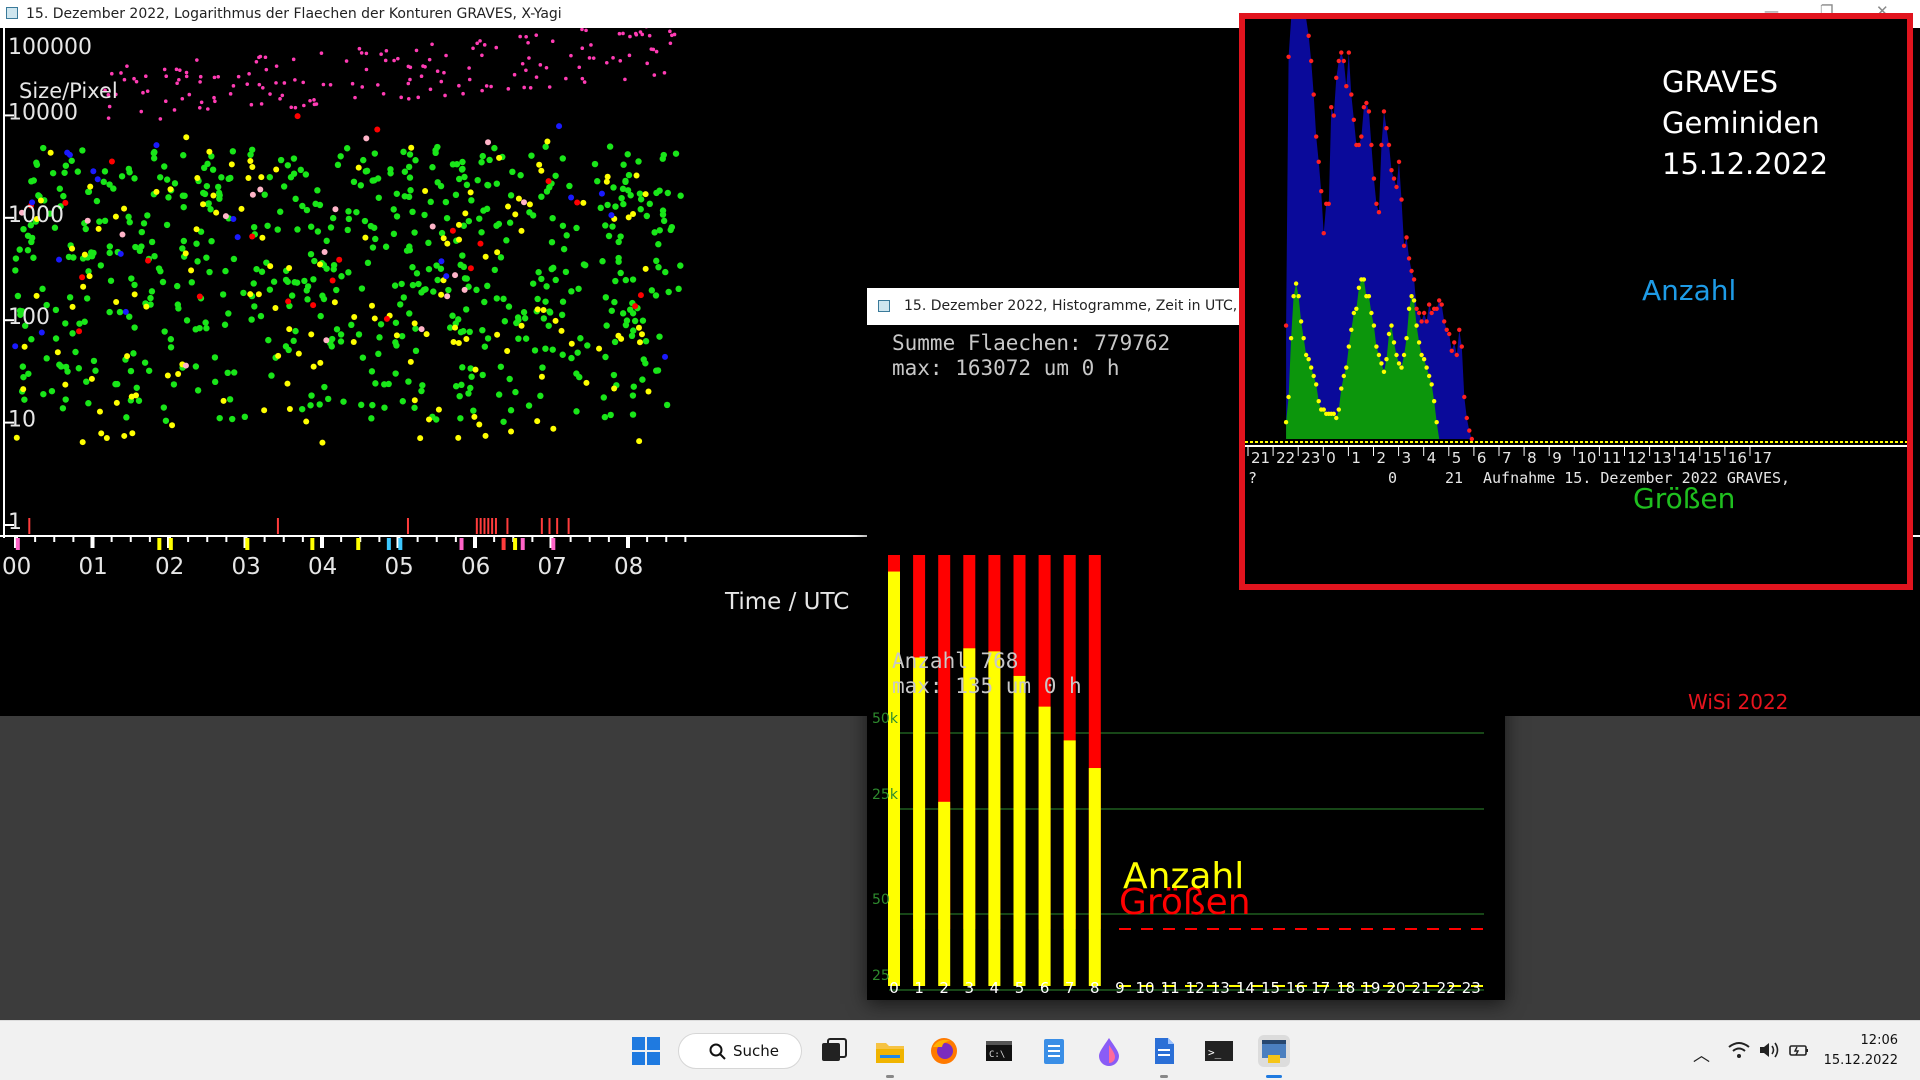  What do you see at coordinates (740, 1051) in the screenshot?
I see `taskbar-search-button: Suche` at bounding box center [740, 1051].